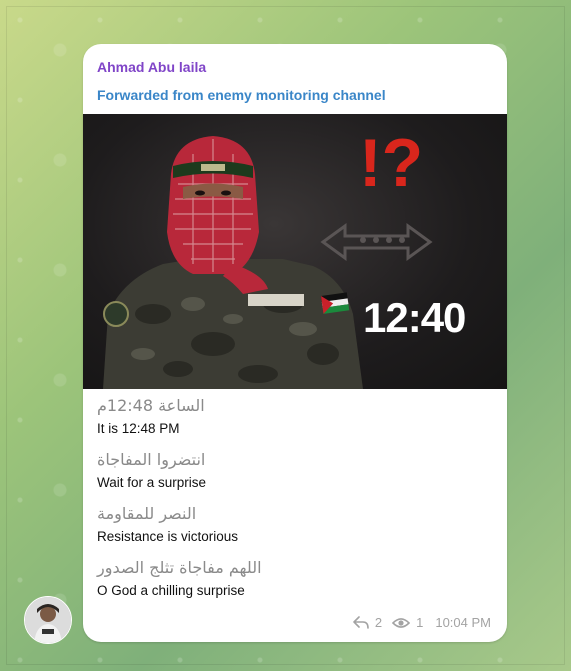 This screenshot has height=671, width=571. What do you see at coordinates (391, 163) in the screenshot?
I see `overlay-question-marks: !?` at bounding box center [391, 163].